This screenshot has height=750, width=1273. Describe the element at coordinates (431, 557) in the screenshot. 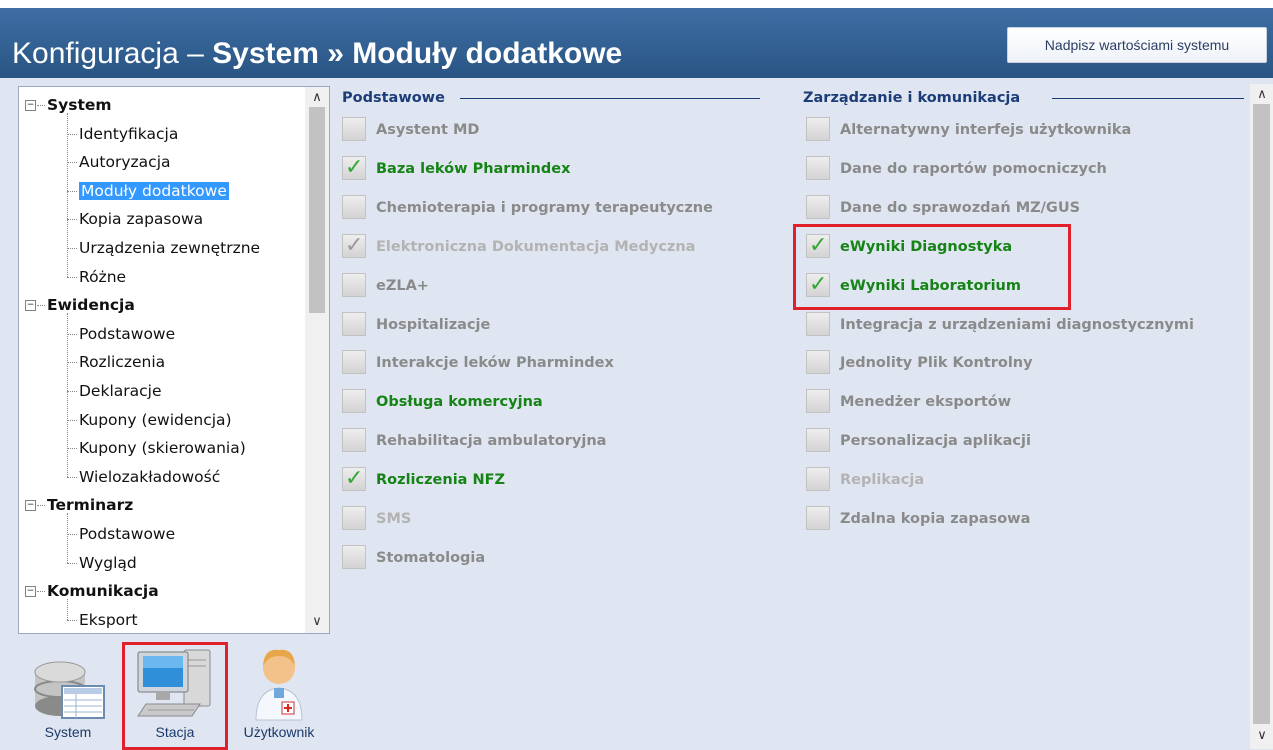

I see `module-label: Stomatologia` at that location.